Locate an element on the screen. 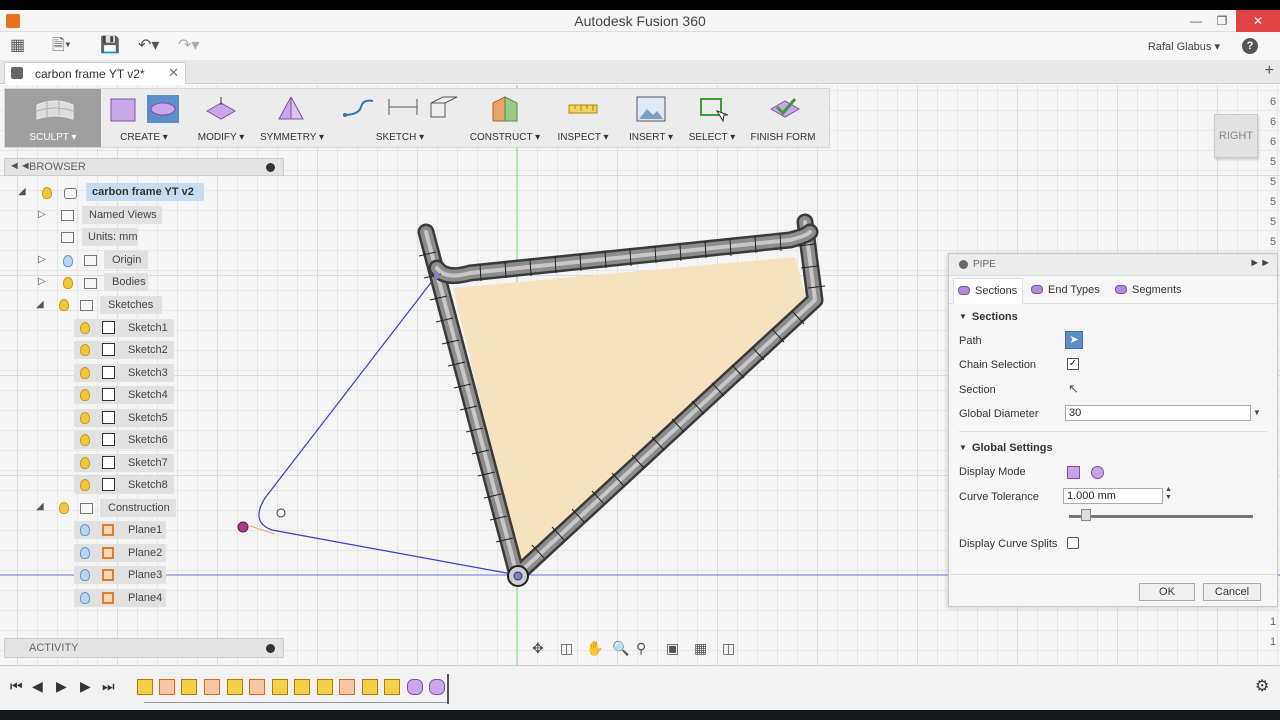 The image size is (1280, 720). browser-panel-header: ◄◄ BROWSER is located at coordinates (144, 167).